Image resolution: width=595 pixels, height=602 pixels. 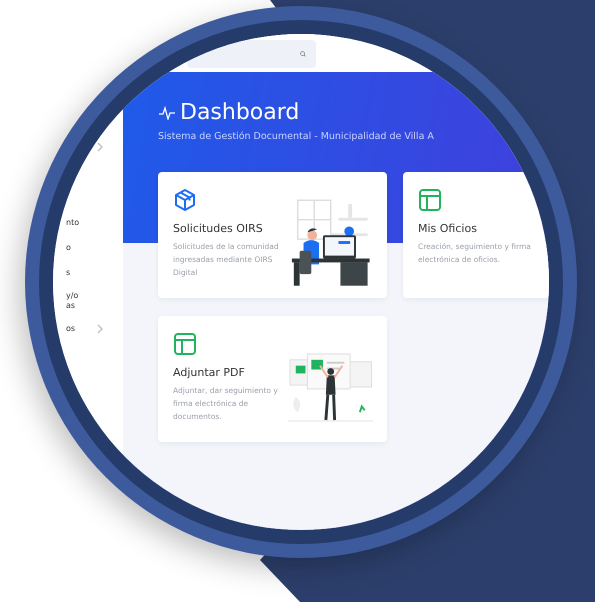 What do you see at coordinates (68, 248) in the screenshot?
I see `sidebar-item: o` at bounding box center [68, 248].